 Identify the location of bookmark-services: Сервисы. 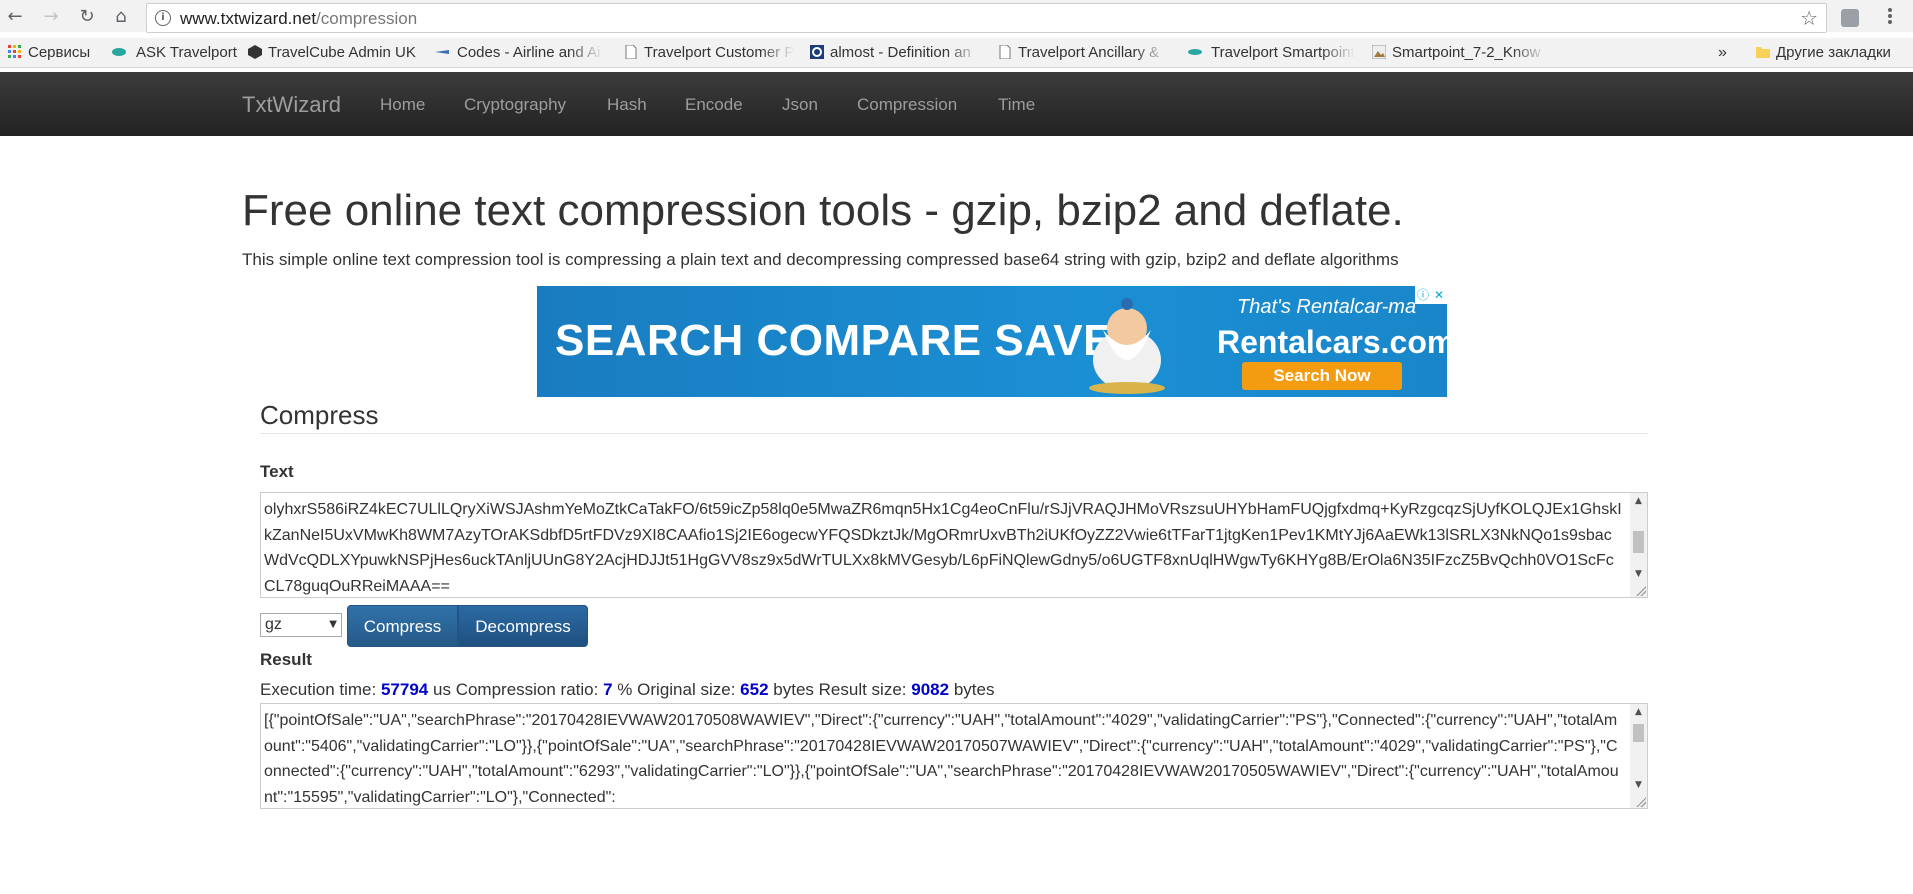
(49, 52).